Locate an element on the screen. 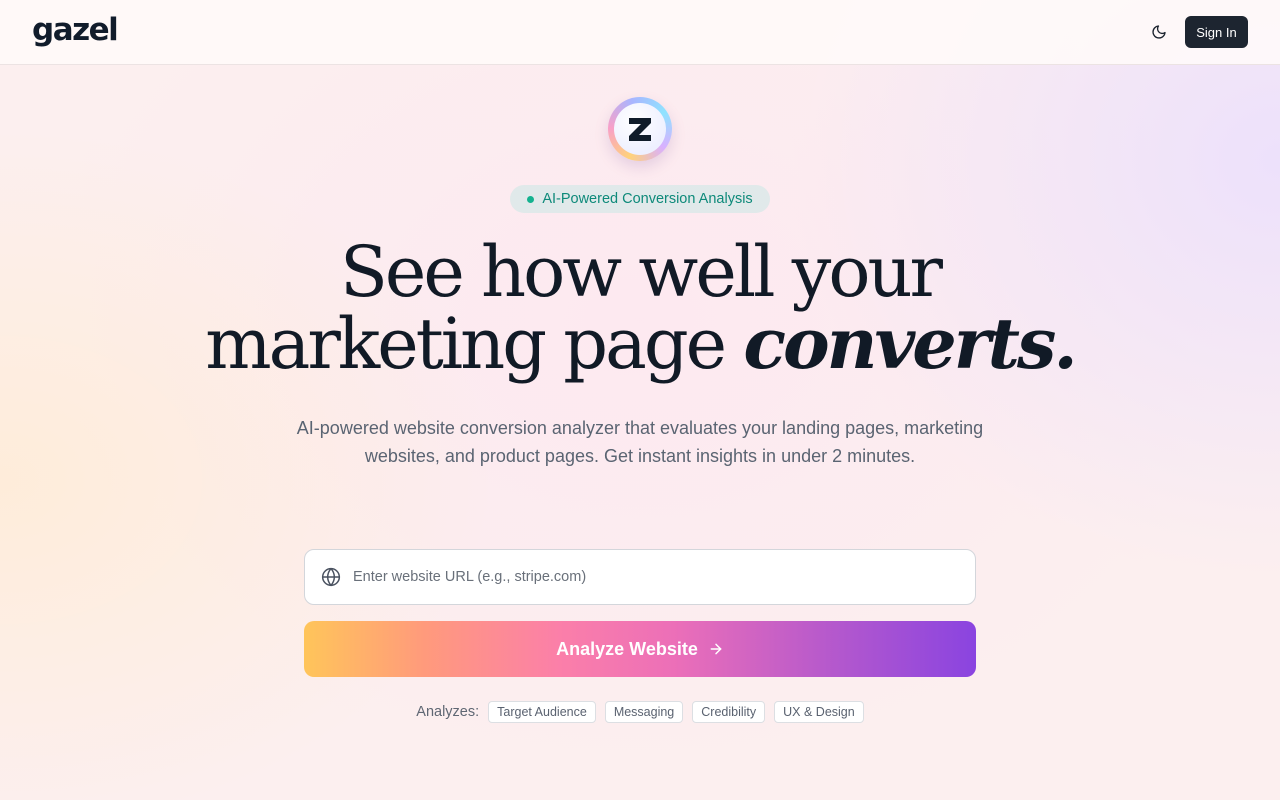  headline-line-2: marketing page converts. is located at coordinates (640, 344).